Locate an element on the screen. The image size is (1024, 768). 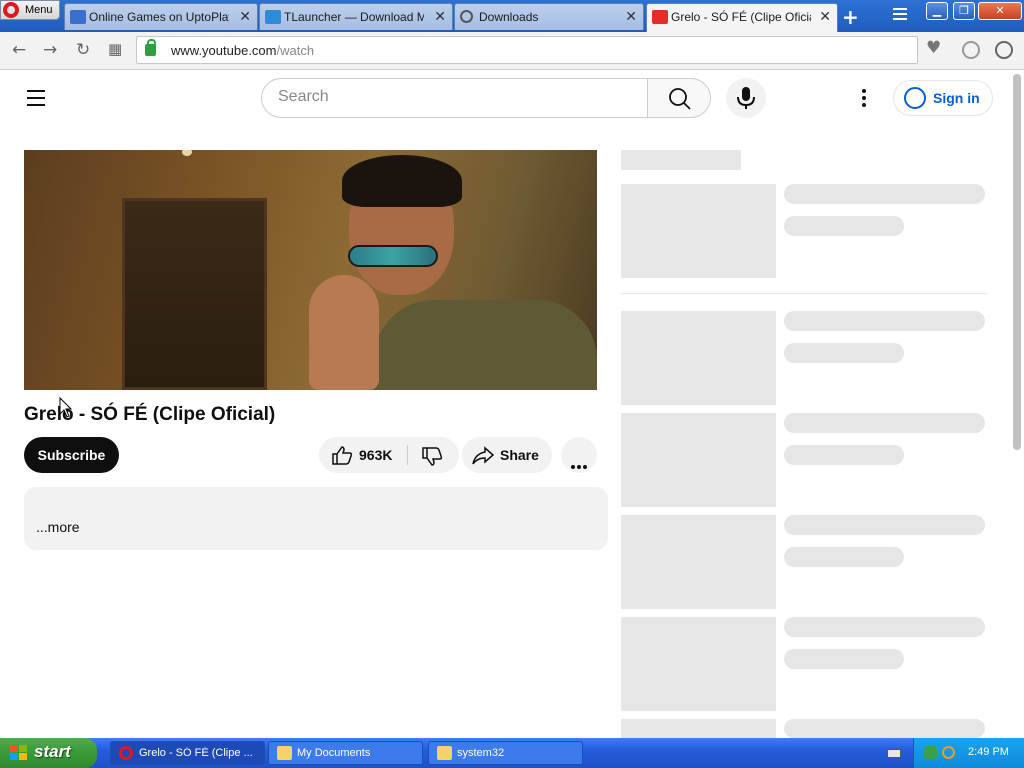
youtube-icon is located at coordinates (660, 17).